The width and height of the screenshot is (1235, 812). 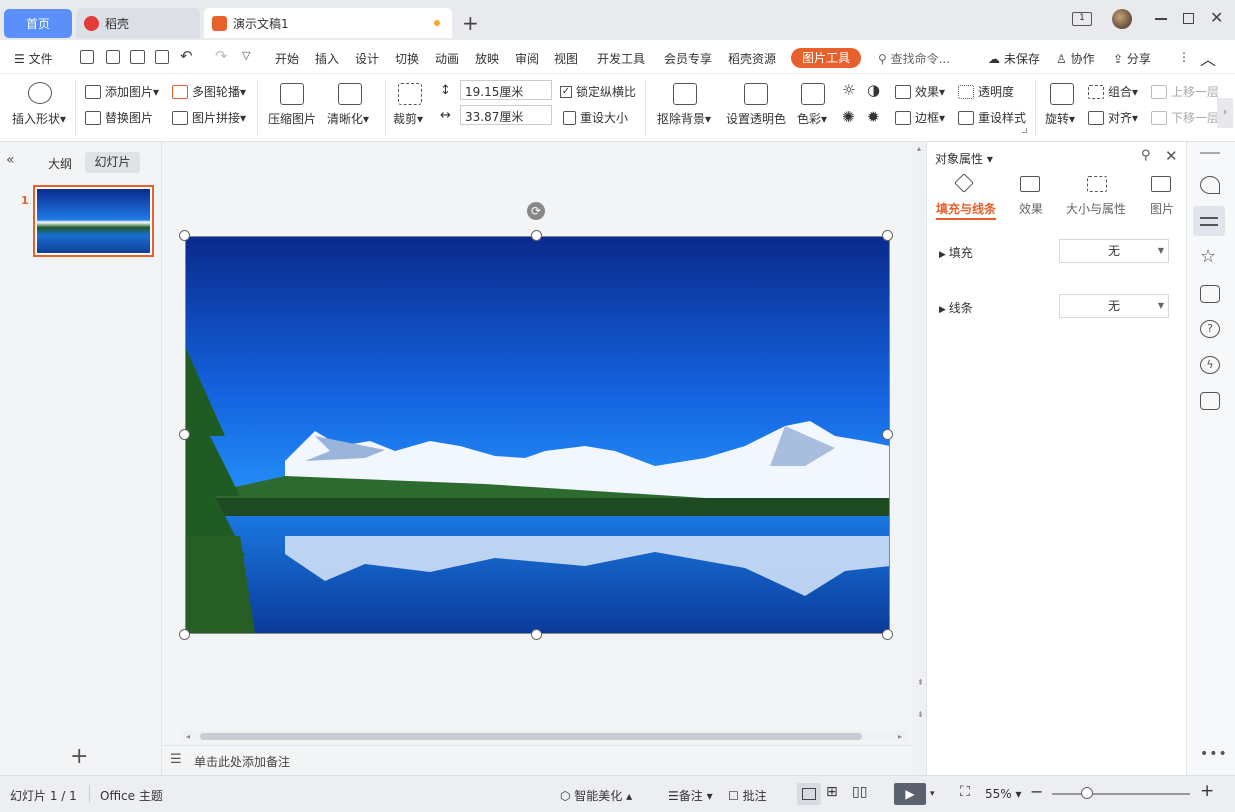 I want to click on tab-effects: 效果, so click(x=1031, y=208).